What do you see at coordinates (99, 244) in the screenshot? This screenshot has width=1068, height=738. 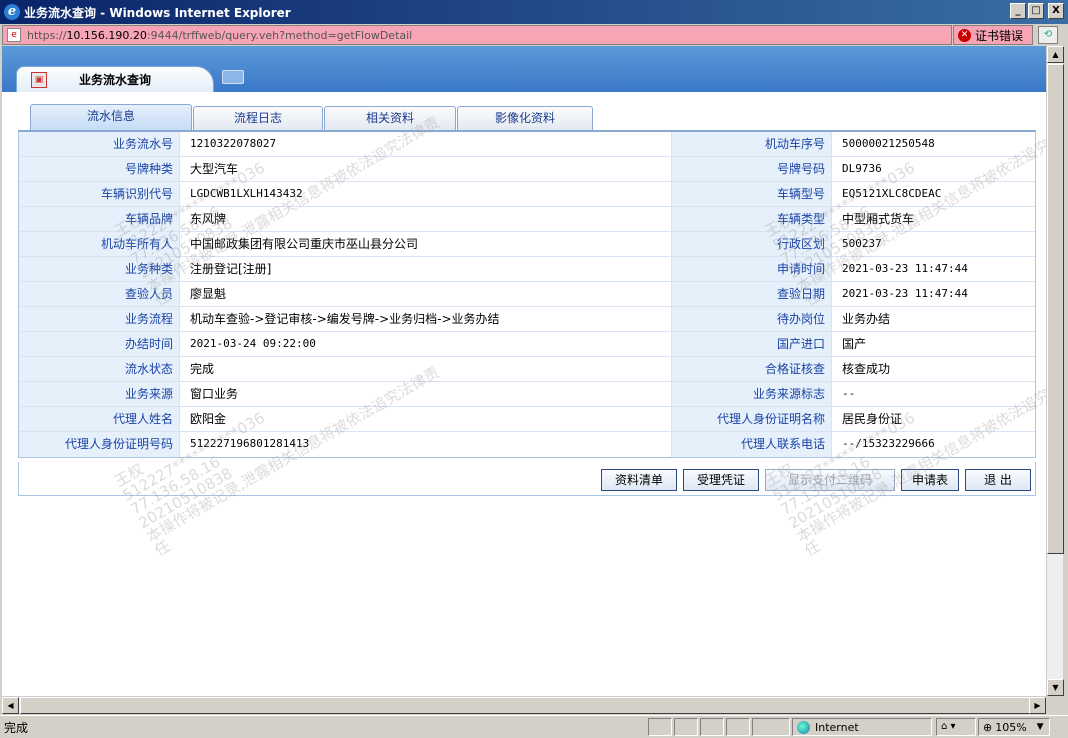 I see `field-label: 机动车所有人` at bounding box center [99, 244].